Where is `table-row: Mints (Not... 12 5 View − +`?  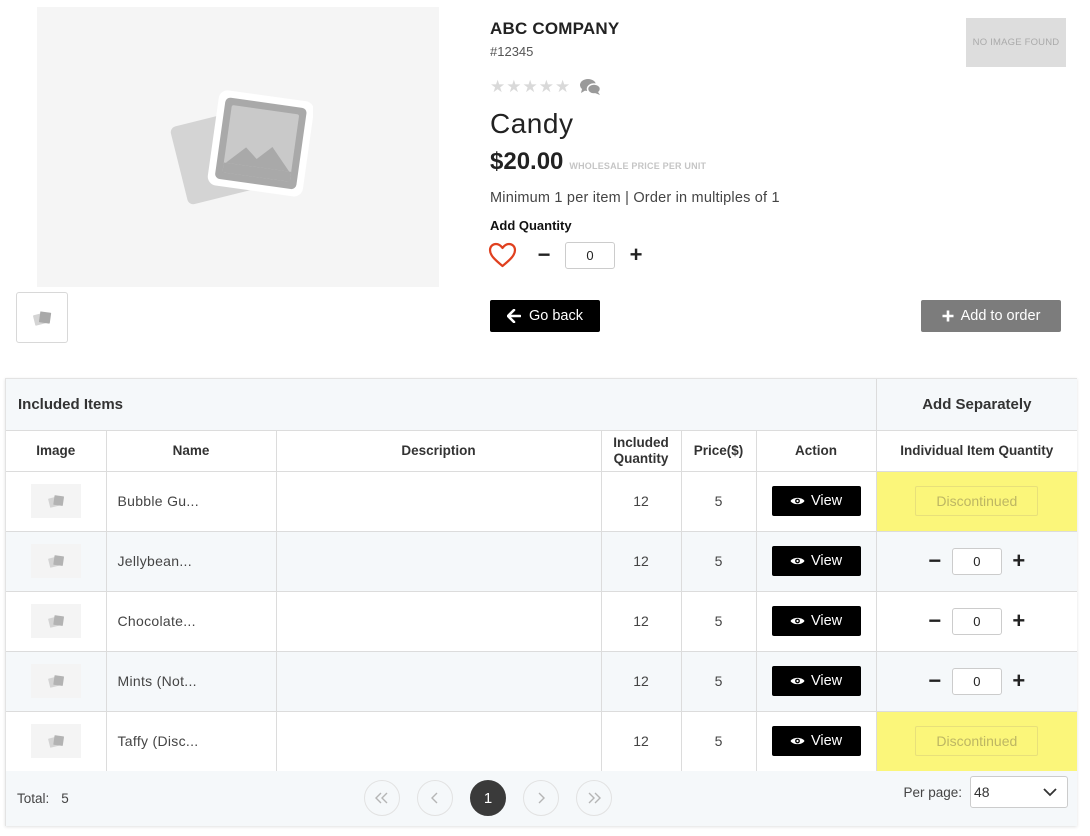 table-row: Mints (Not... 12 5 View − + is located at coordinates (542, 681).